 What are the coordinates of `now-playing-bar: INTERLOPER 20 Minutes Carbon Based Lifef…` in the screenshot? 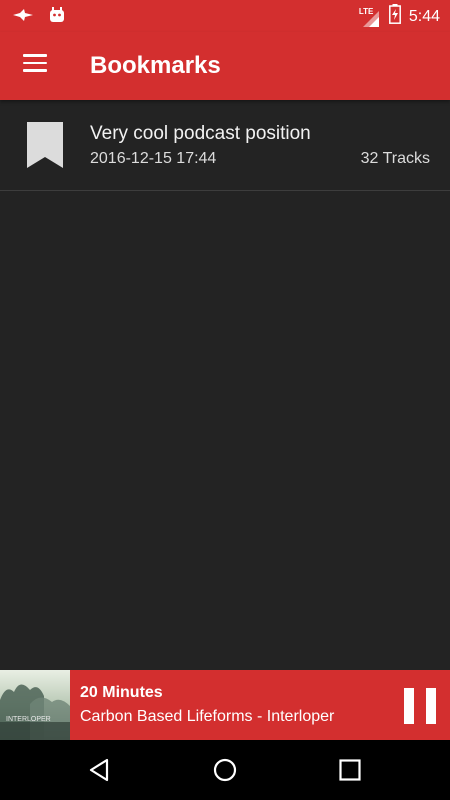 It's located at (225, 705).